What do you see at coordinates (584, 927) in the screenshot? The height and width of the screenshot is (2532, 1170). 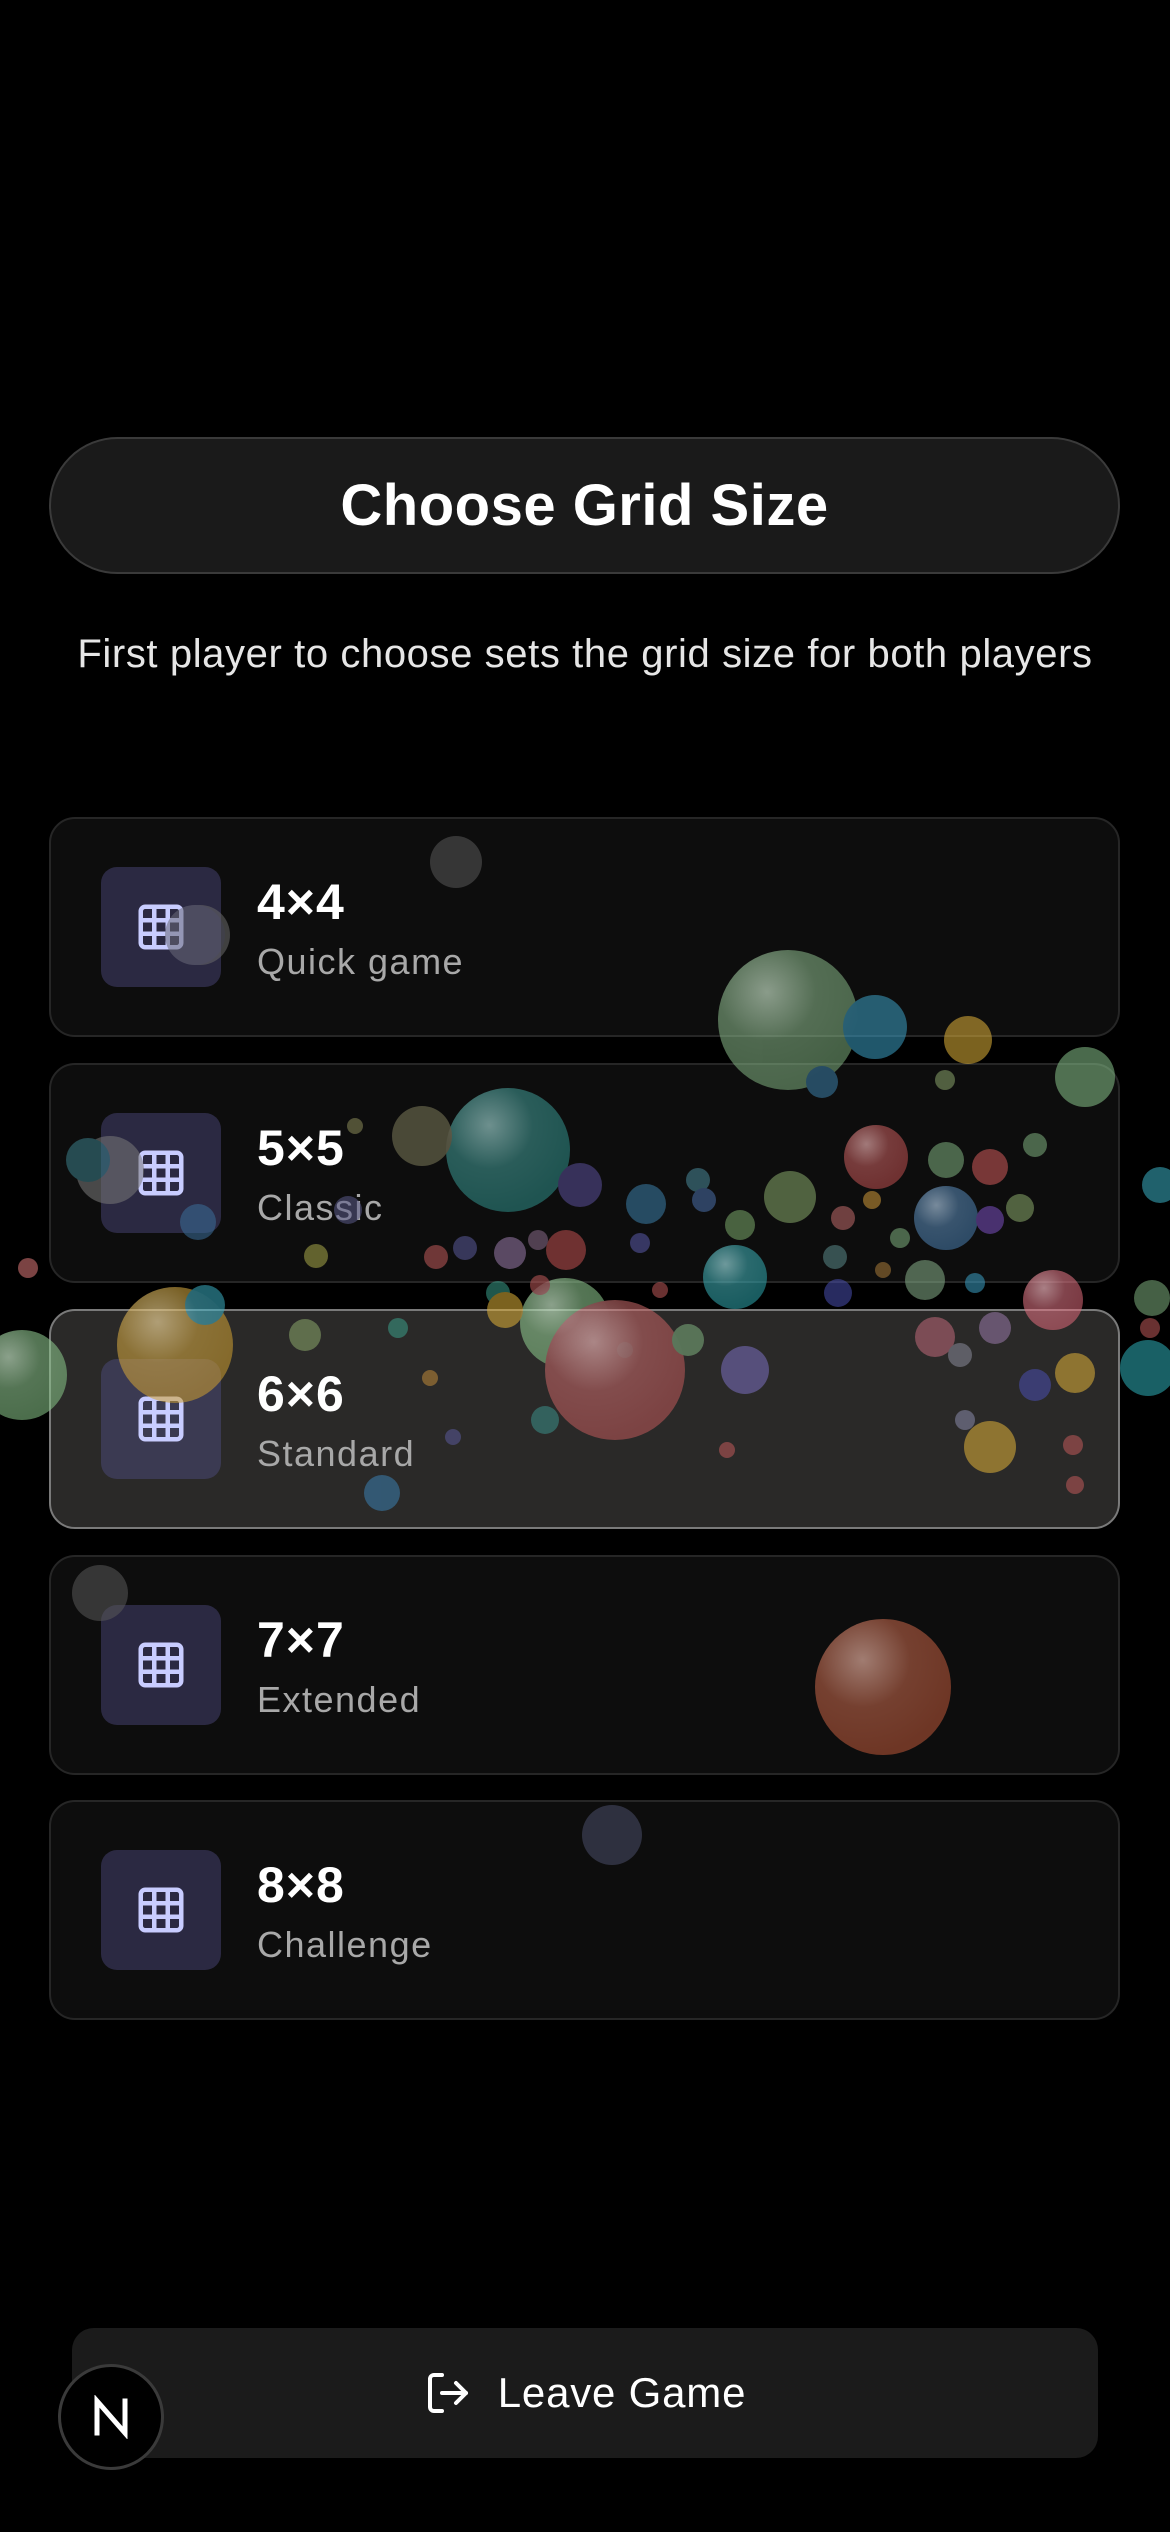 I see `grid-option-4x4: 4×4 Quick game` at bounding box center [584, 927].